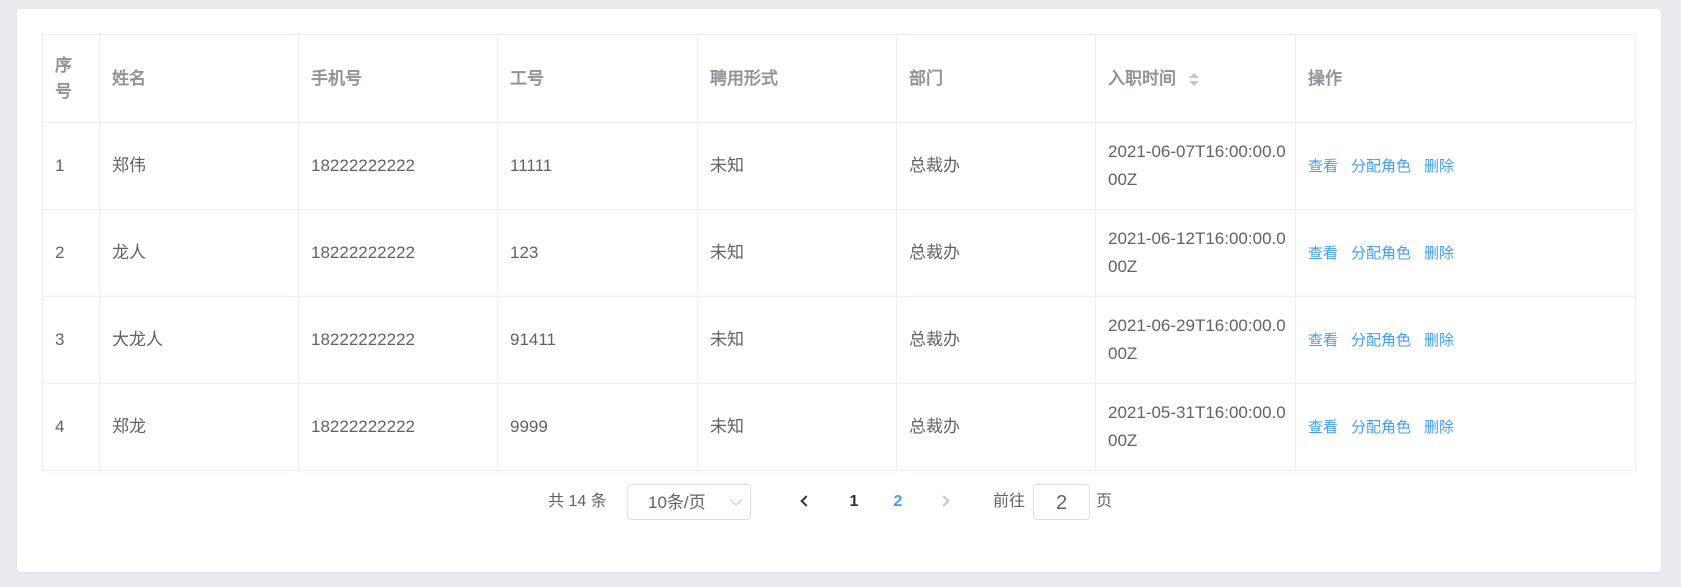 The image size is (1681, 587). I want to click on table-header-row: 序 号 姓名 手机号 工号 聘用形式 部门 入职时间 操作, so click(839, 78).